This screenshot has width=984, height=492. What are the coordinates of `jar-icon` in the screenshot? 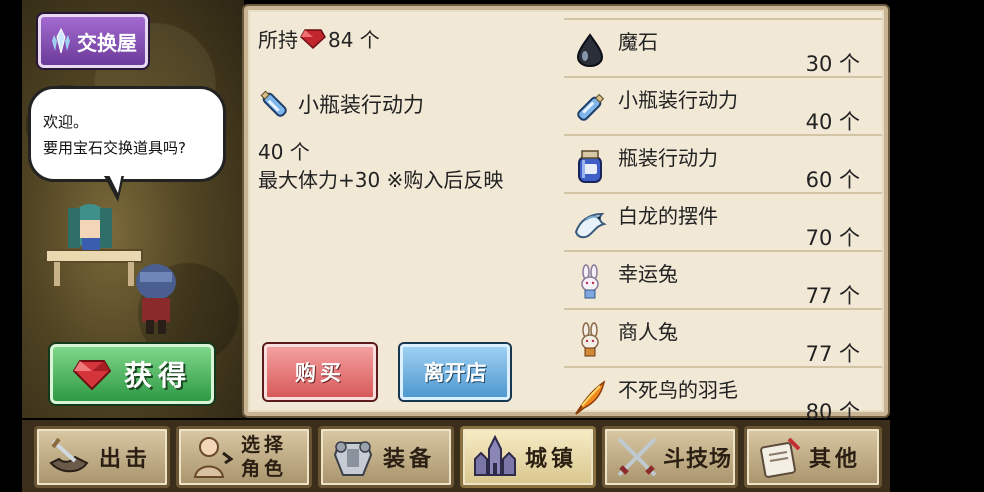 It's located at (590, 166).